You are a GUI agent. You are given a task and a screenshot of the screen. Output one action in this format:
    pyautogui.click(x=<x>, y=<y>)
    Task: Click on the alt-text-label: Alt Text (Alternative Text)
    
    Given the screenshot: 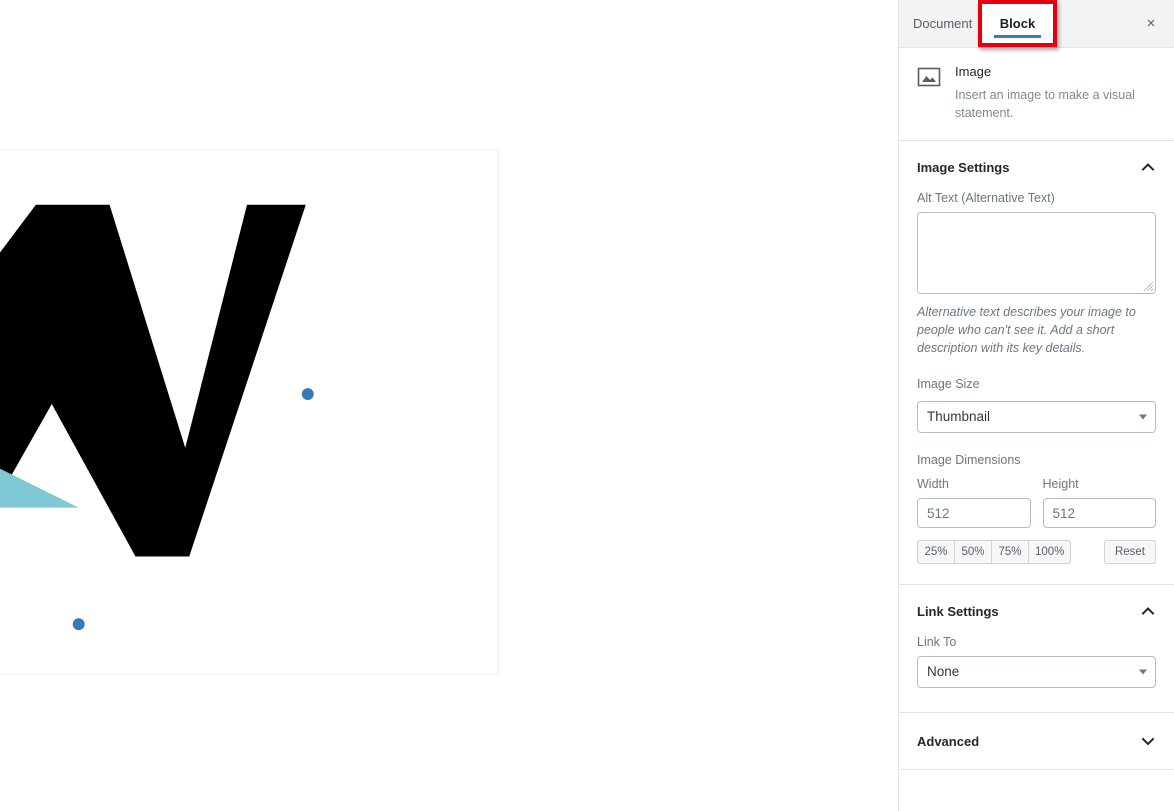 What is the action you would take?
    pyautogui.click(x=986, y=198)
    